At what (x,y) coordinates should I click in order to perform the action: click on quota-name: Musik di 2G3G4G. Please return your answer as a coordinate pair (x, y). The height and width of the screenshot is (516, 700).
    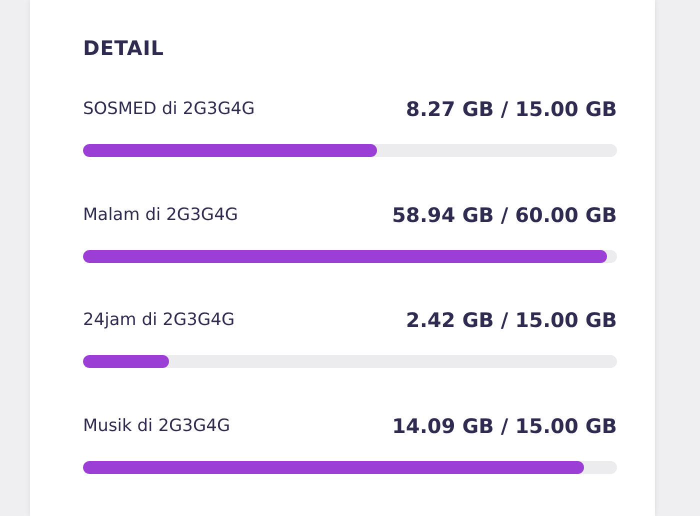
    Looking at the image, I should click on (156, 426).